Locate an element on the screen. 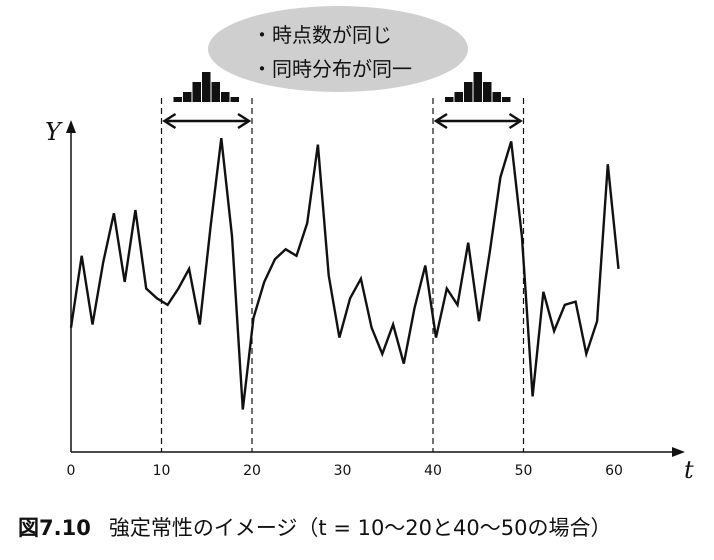 The height and width of the screenshot is (560, 714). x-tick-label: 60 is located at coordinates (614, 471).